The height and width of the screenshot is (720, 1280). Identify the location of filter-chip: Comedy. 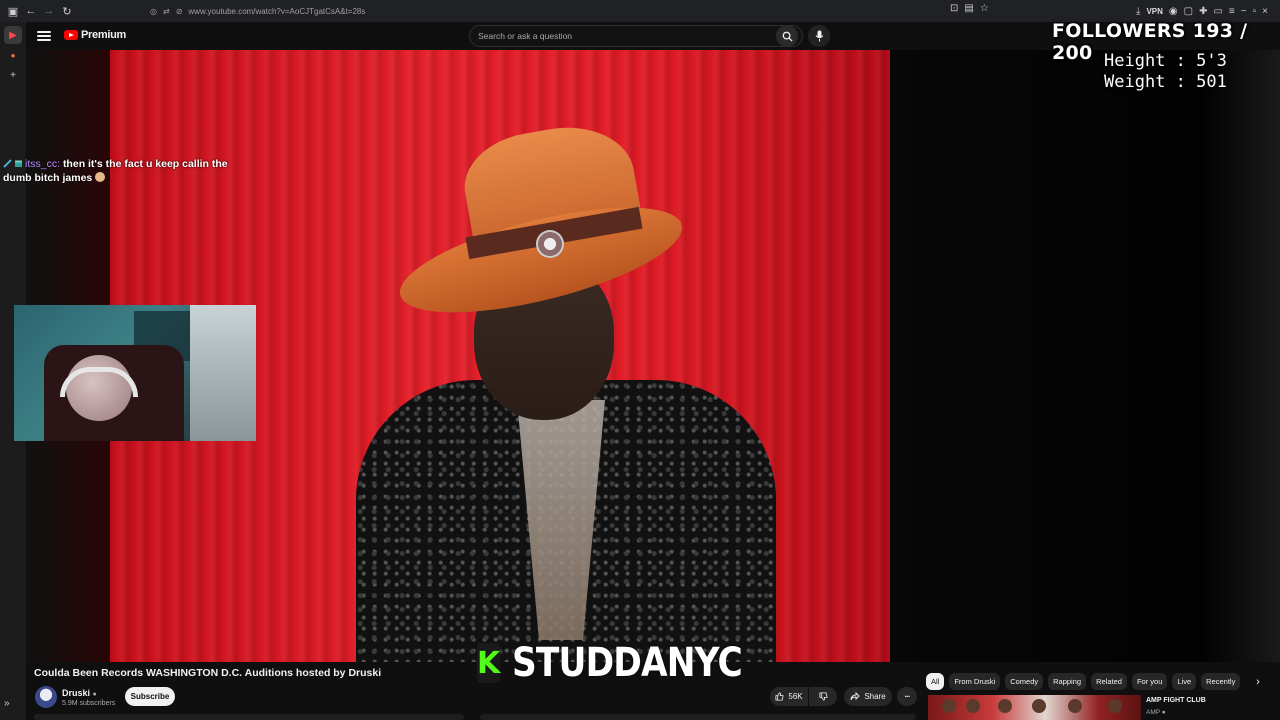
(1024, 681).